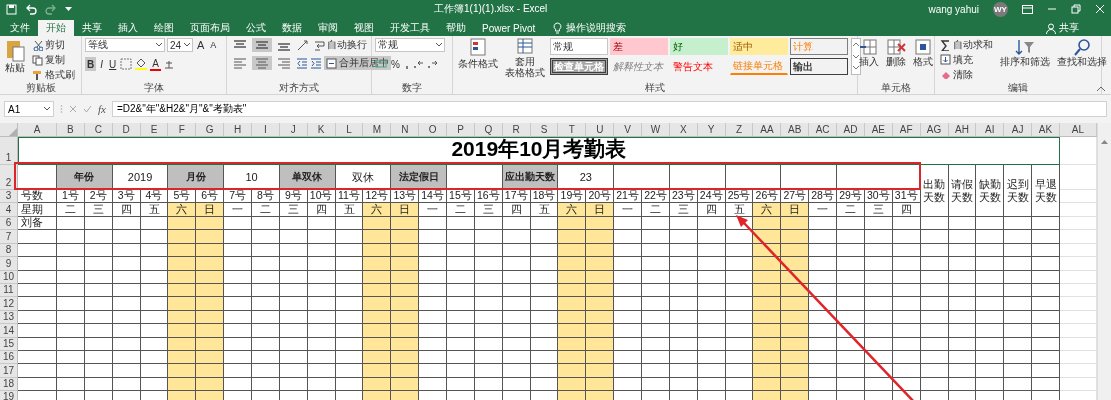 This screenshot has height=400, width=1111. Describe the element at coordinates (699, 46) in the screenshot. I see `cell-style-item: 好` at that location.